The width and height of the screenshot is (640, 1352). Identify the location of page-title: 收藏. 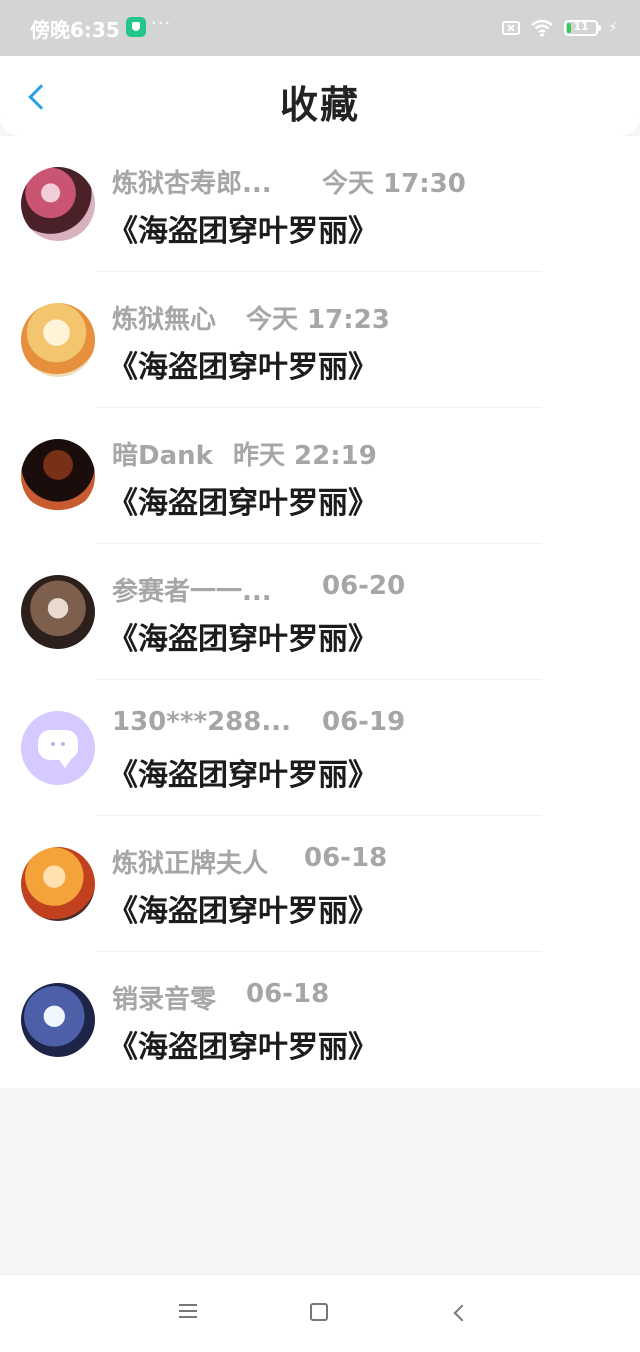
(319, 105).